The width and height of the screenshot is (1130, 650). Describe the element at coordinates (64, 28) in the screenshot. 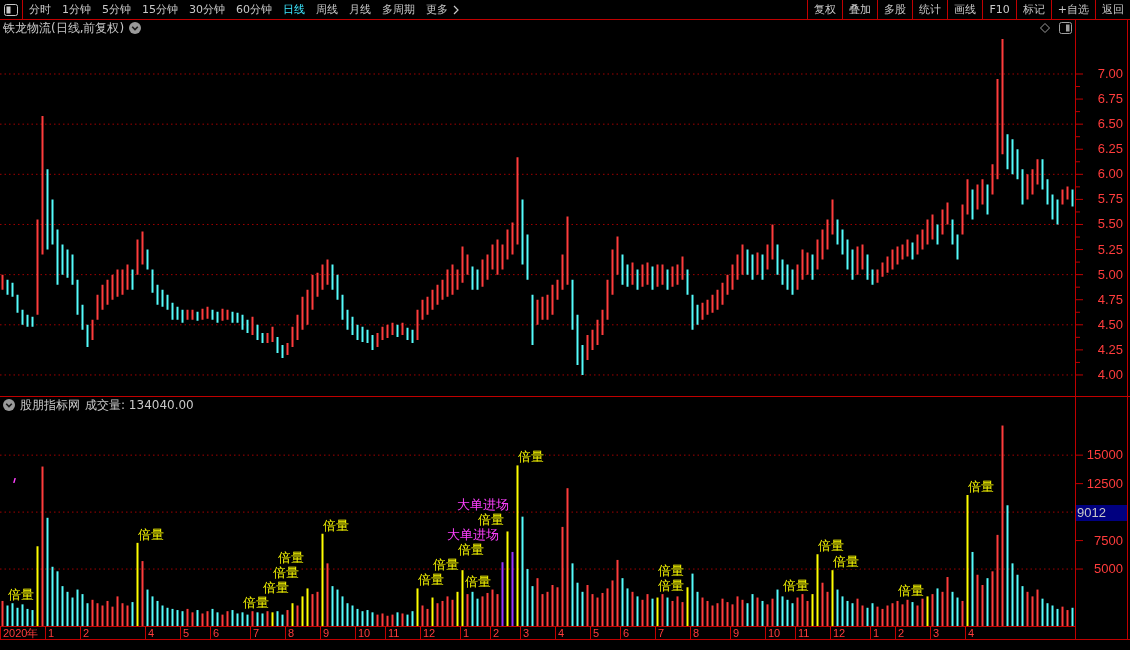

I see `chart-title: 铁龙物流(日线,前复权)` at that location.